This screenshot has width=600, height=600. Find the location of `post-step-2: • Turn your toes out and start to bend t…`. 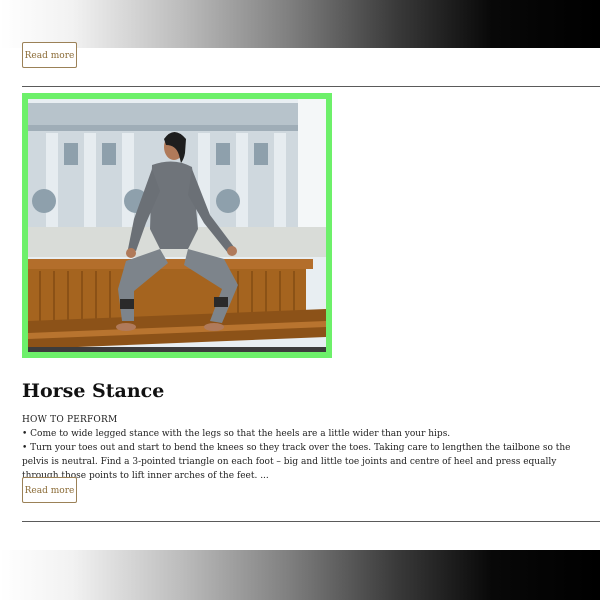

post-step-2: • Turn your toes out and start to bend t… is located at coordinates (296, 462).